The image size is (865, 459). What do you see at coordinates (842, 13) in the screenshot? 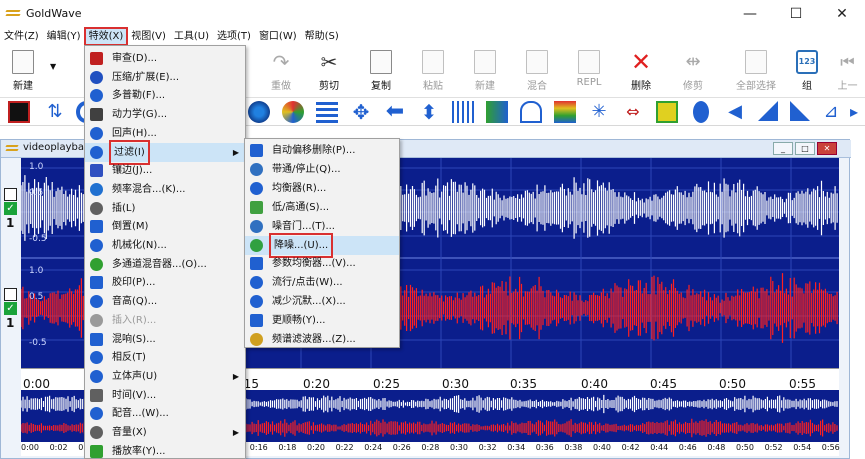
I see `close-button: ✕` at bounding box center [842, 13].